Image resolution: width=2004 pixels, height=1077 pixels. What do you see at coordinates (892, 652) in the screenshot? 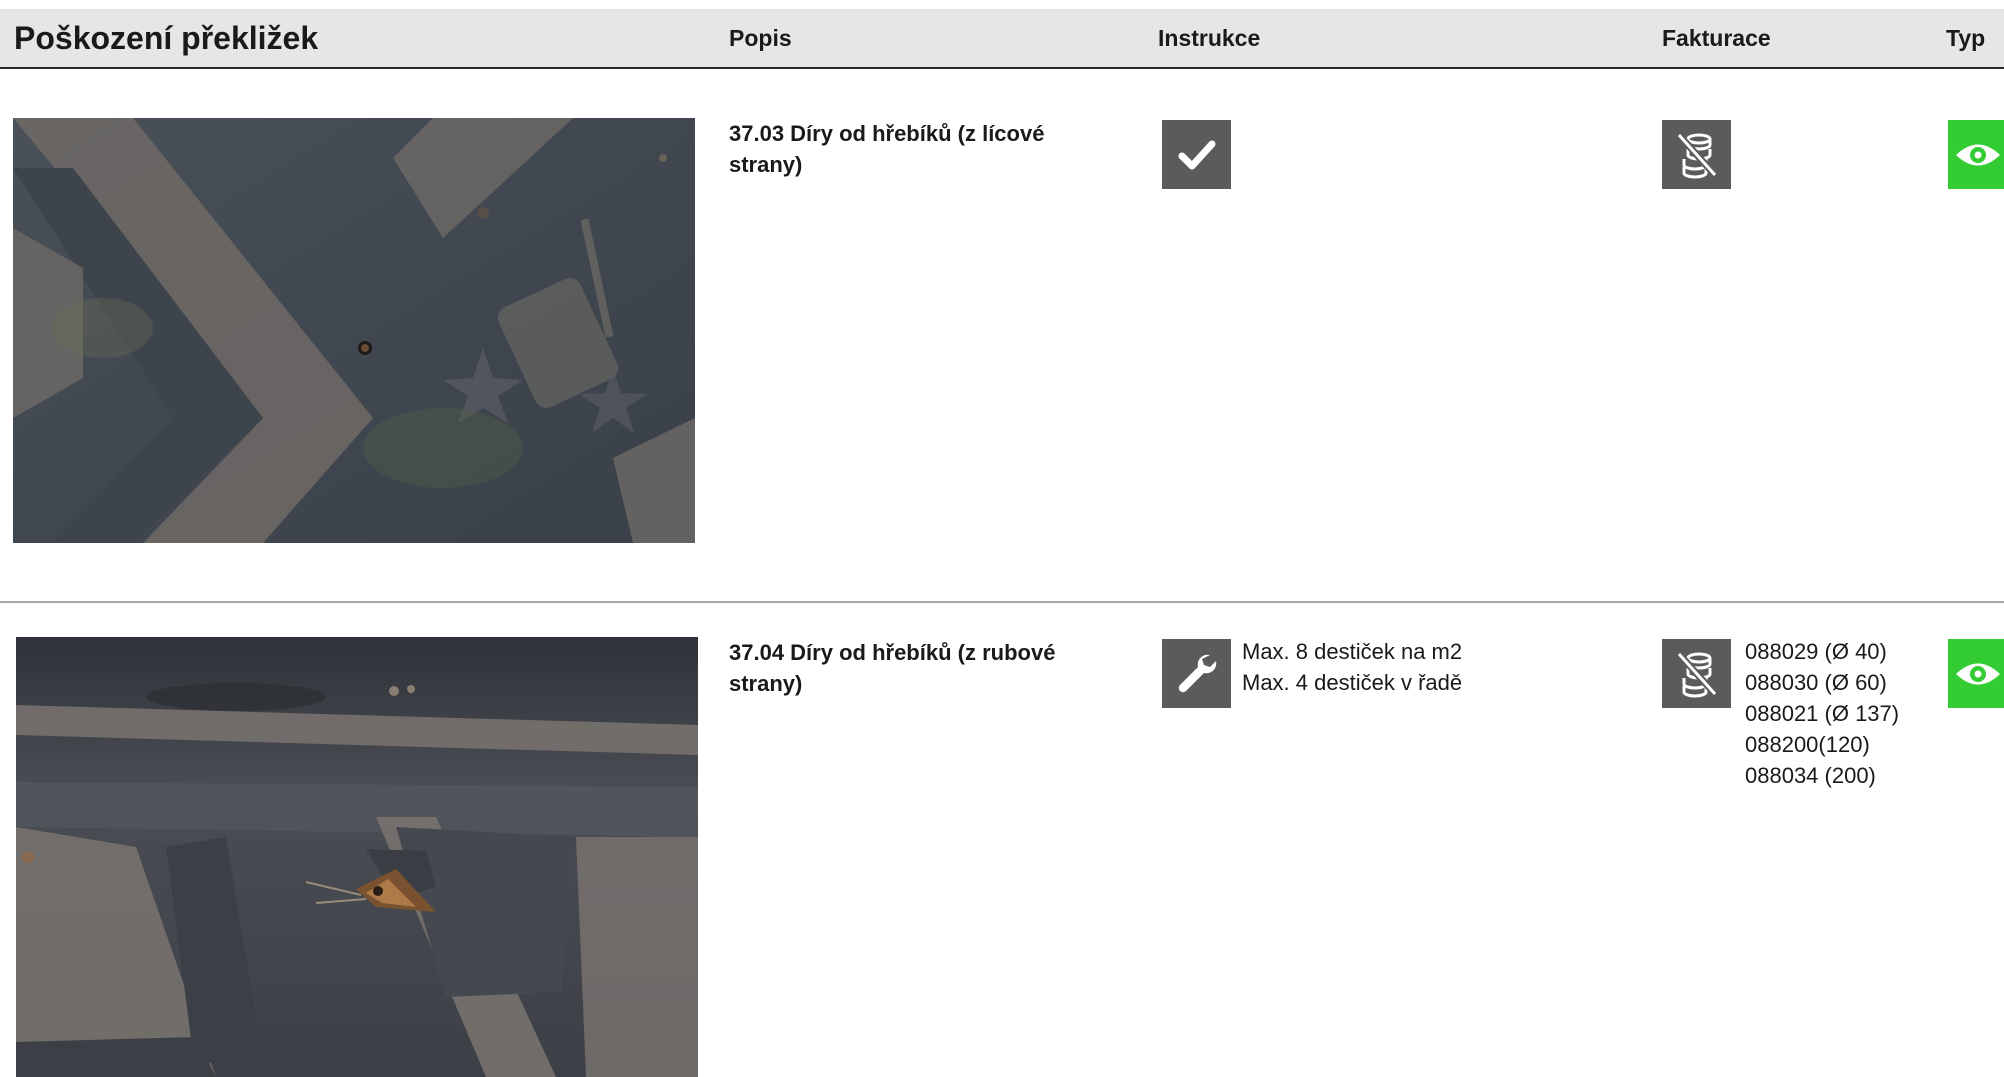
I see `description-line: 37.04 Díry od hřebíků (z rubové` at bounding box center [892, 652].